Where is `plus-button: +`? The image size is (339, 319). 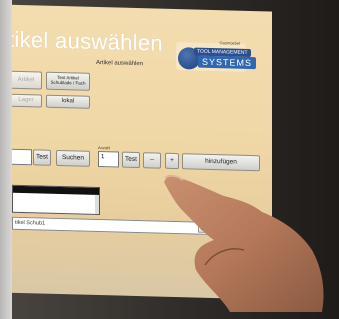
plus-button: + is located at coordinates (172, 161).